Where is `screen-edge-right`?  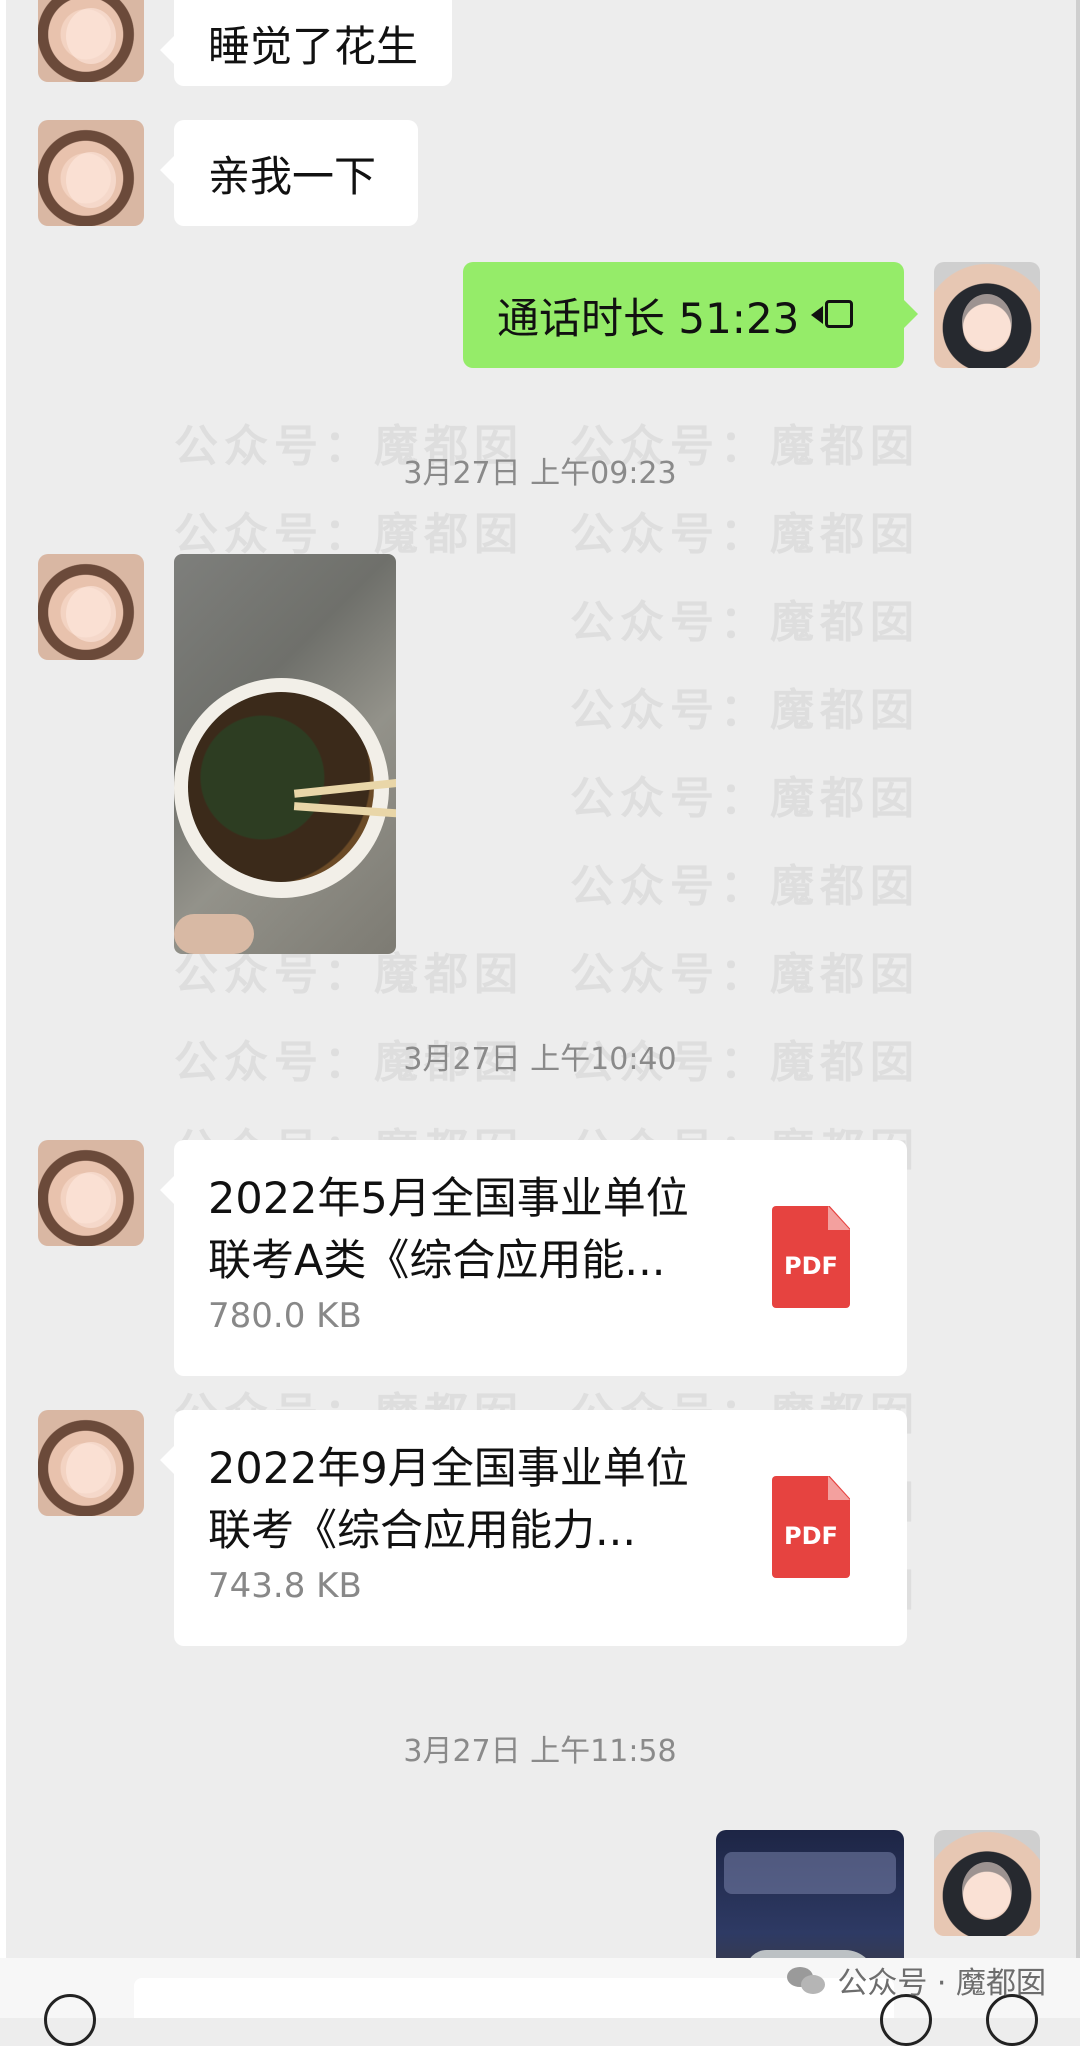 screen-edge-right is located at coordinates (1078, 1009).